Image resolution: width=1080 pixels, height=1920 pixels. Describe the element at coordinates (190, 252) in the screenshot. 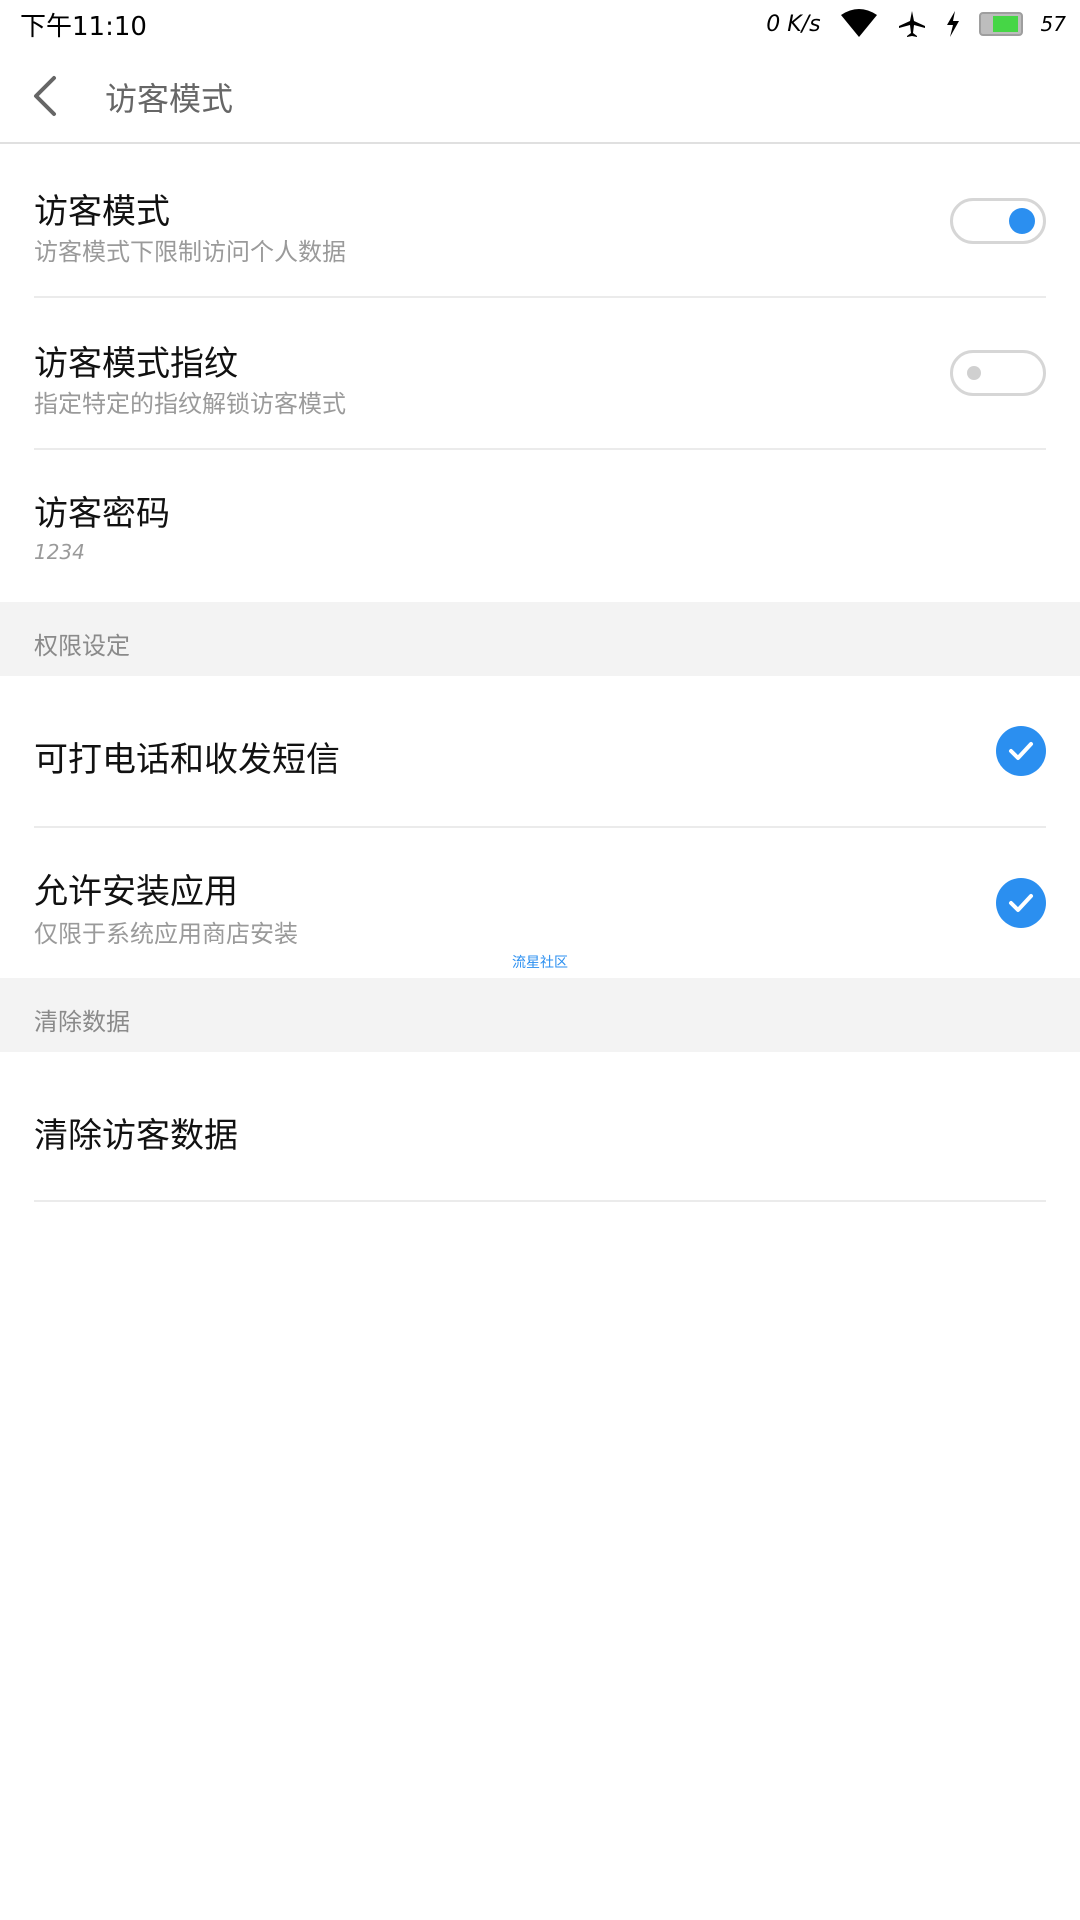

I see `guest-mode-subtitle: 访客模式下限制访问个人数据` at that location.